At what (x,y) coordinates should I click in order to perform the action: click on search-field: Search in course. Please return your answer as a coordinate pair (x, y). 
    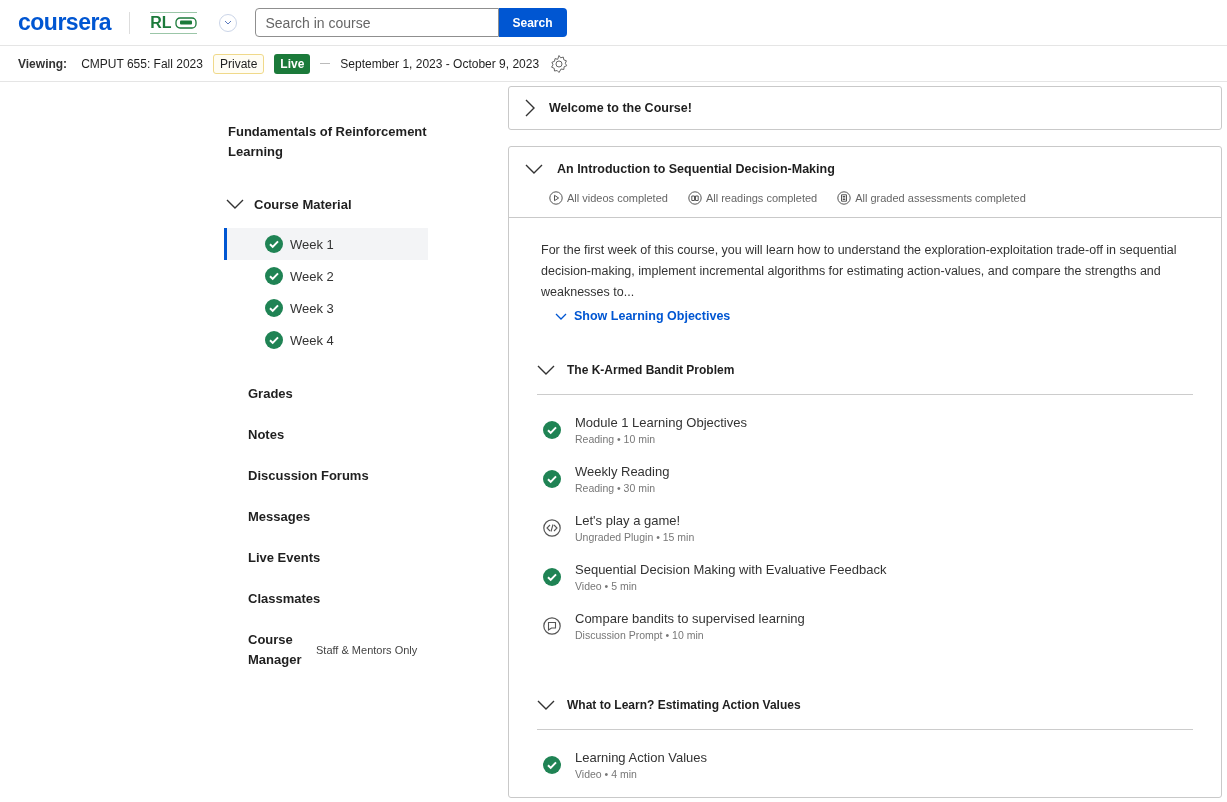
    Looking at the image, I should click on (376, 22).